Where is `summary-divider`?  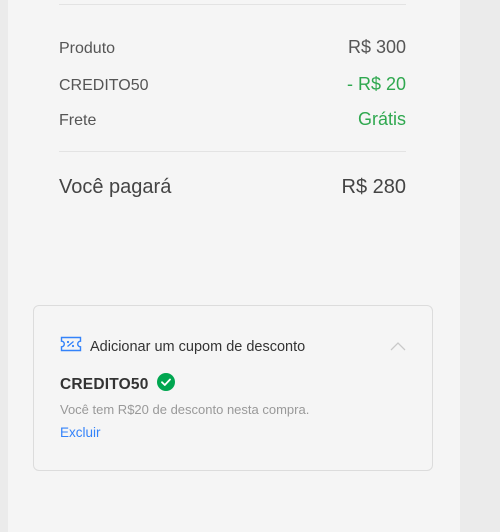 summary-divider is located at coordinates (232, 151).